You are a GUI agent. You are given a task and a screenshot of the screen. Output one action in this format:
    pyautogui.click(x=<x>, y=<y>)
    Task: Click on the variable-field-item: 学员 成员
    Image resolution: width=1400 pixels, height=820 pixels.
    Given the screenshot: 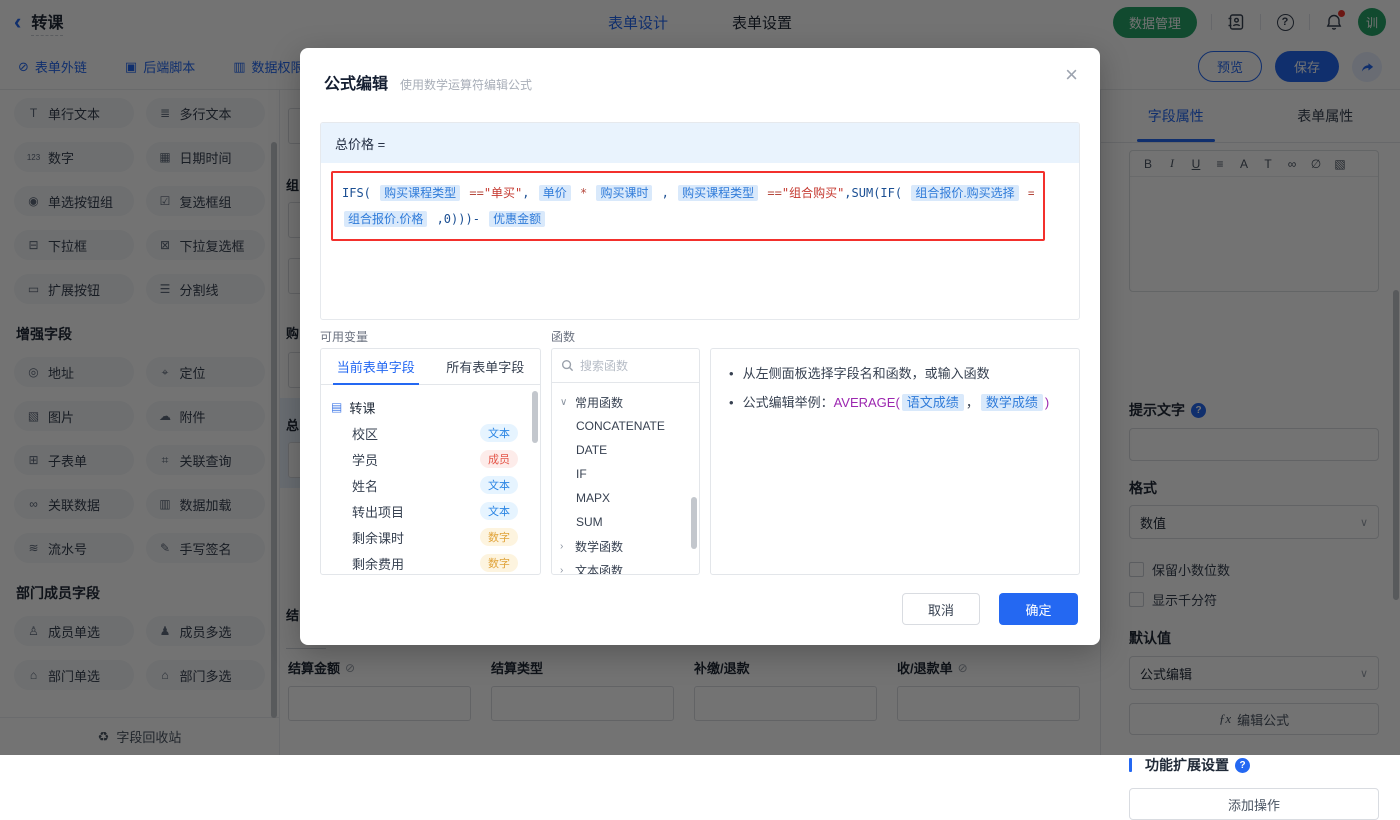 What is the action you would take?
    pyautogui.click(x=430, y=459)
    